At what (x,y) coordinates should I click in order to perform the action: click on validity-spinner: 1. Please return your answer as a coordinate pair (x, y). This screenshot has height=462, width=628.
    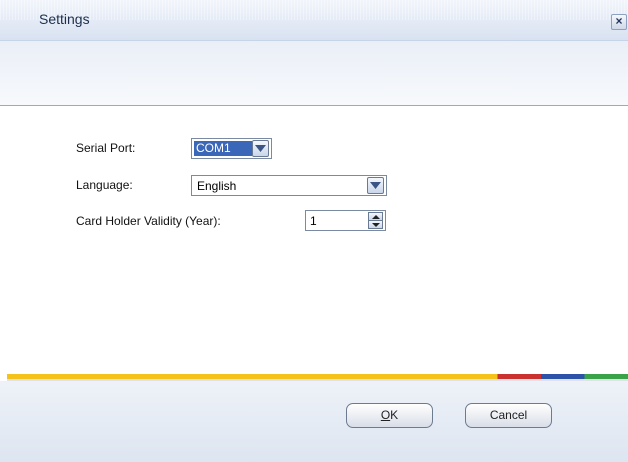
    Looking at the image, I should click on (345, 220).